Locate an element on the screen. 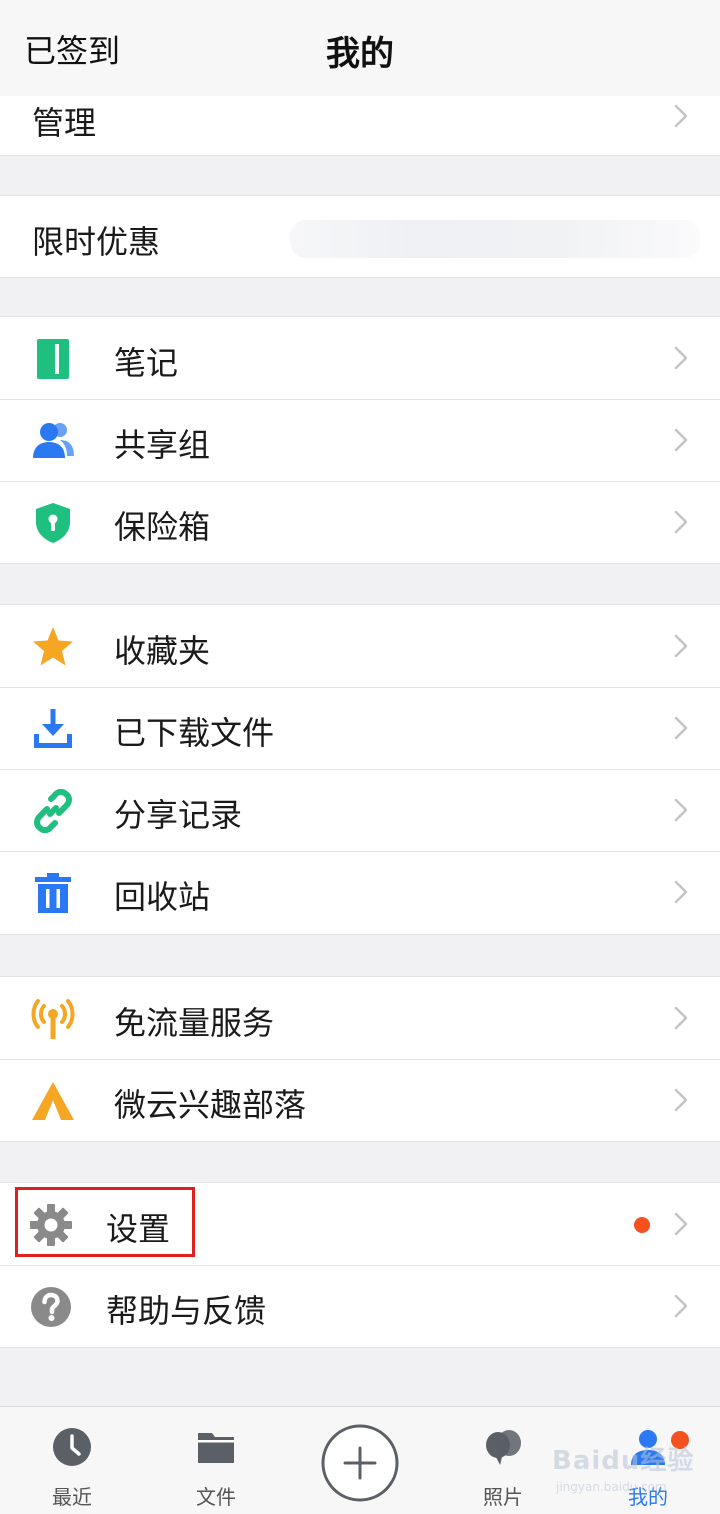 The width and height of the screenshot is (720, 1514). folder-icon is located at coordinates (216, 1447).